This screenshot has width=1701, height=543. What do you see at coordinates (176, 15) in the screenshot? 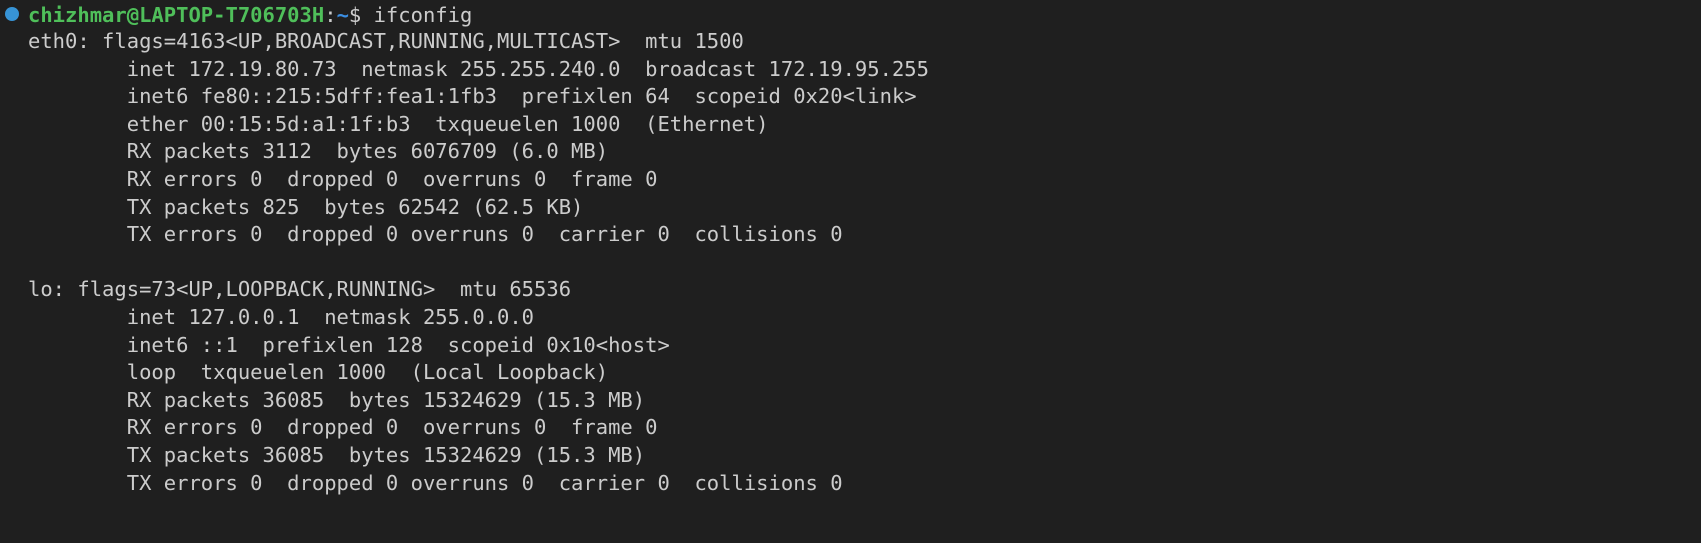
I see `prompt-user-host: chizhmar@LAPTOP-T706703H` at bounding box center [176, 15].